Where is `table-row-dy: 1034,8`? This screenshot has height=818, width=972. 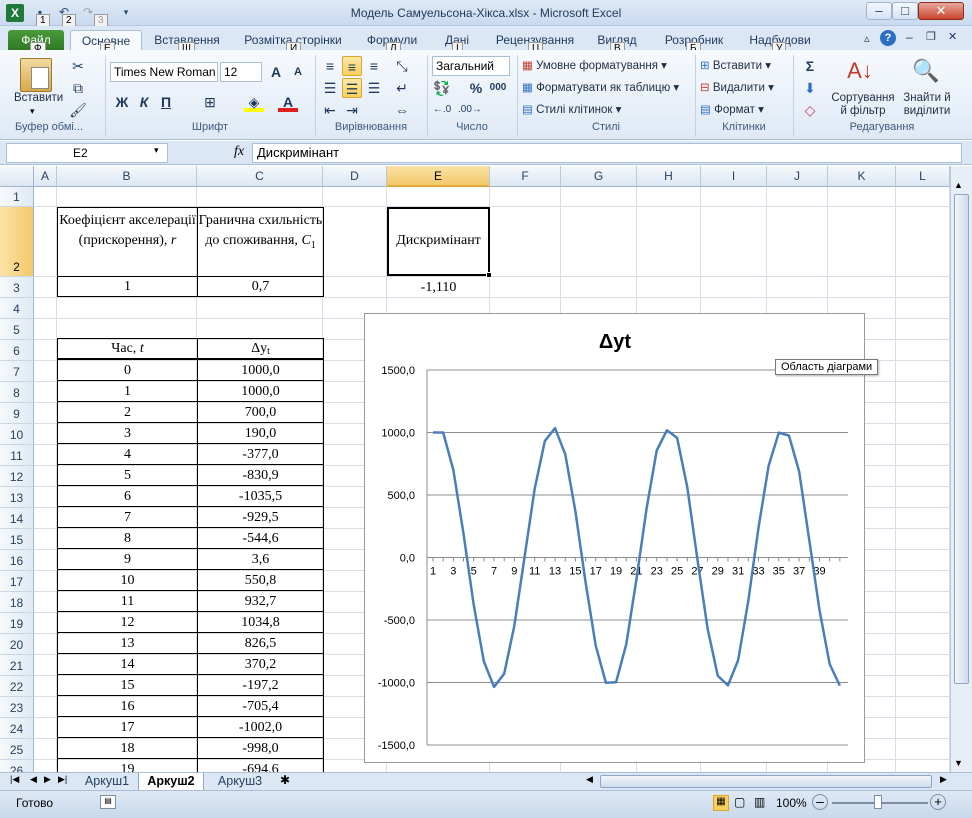 table-row-dy: 1034,8 is located at coordinates (260, 622).